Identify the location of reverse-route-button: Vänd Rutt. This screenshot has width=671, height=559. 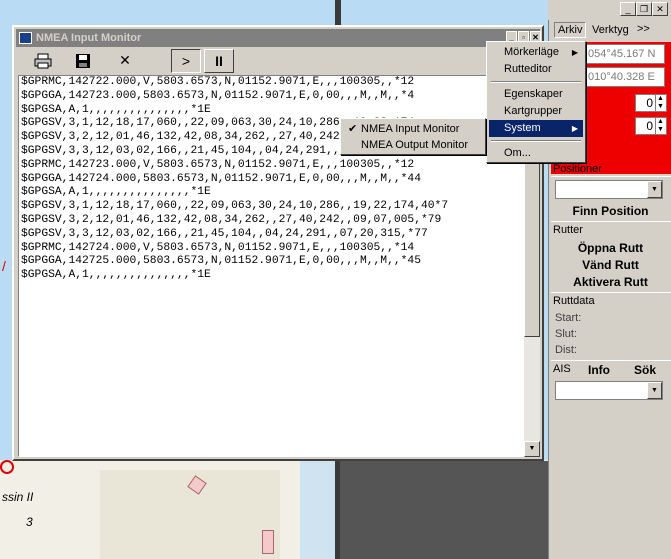
(610, 265).